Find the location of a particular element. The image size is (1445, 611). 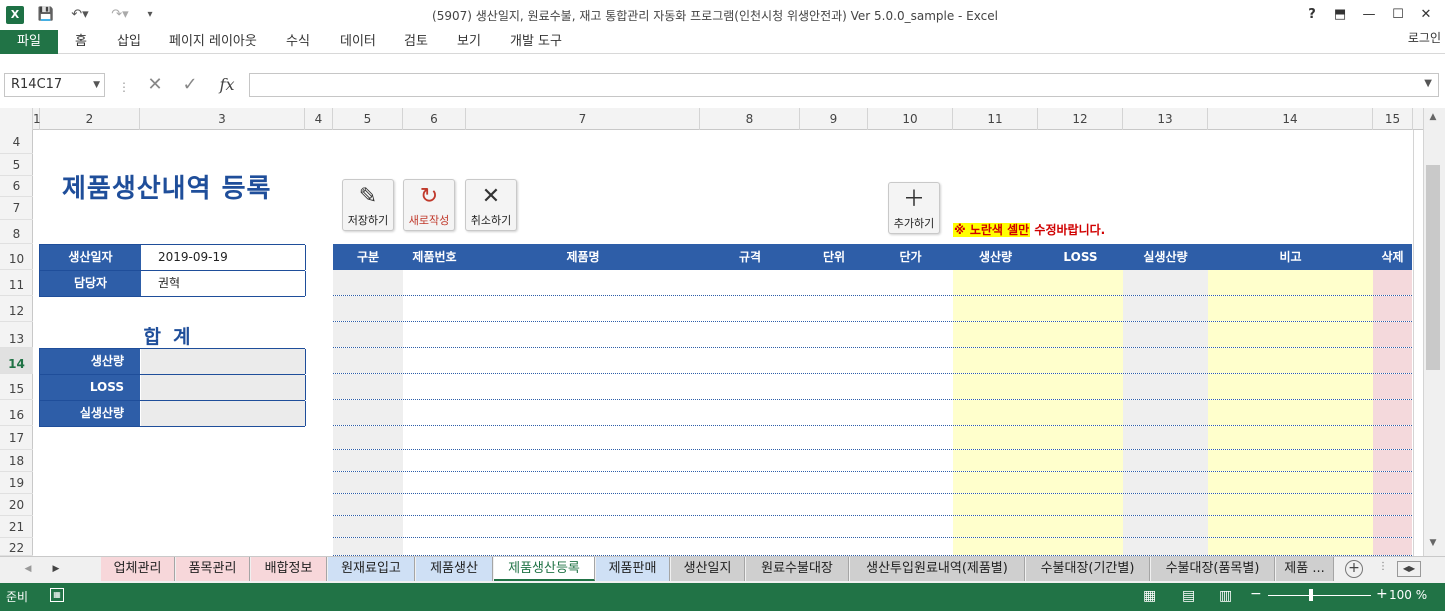

column-header: 9 is located at coordinates (834, 119).